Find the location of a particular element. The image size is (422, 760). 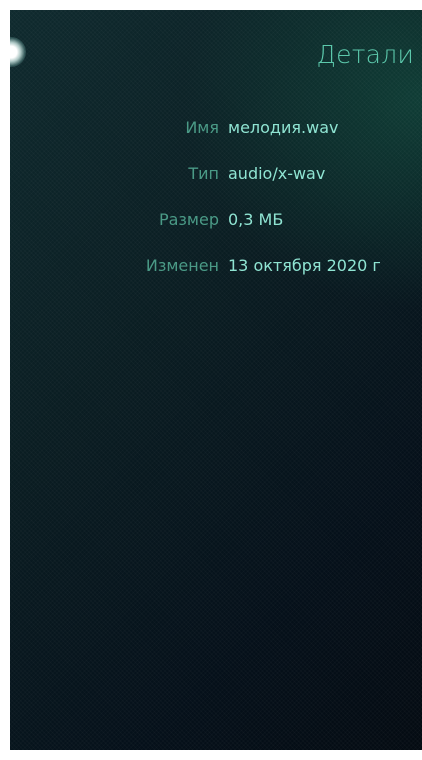

detail-row-size: Размер 0,3 МБ is located at coordinates (216, 233).